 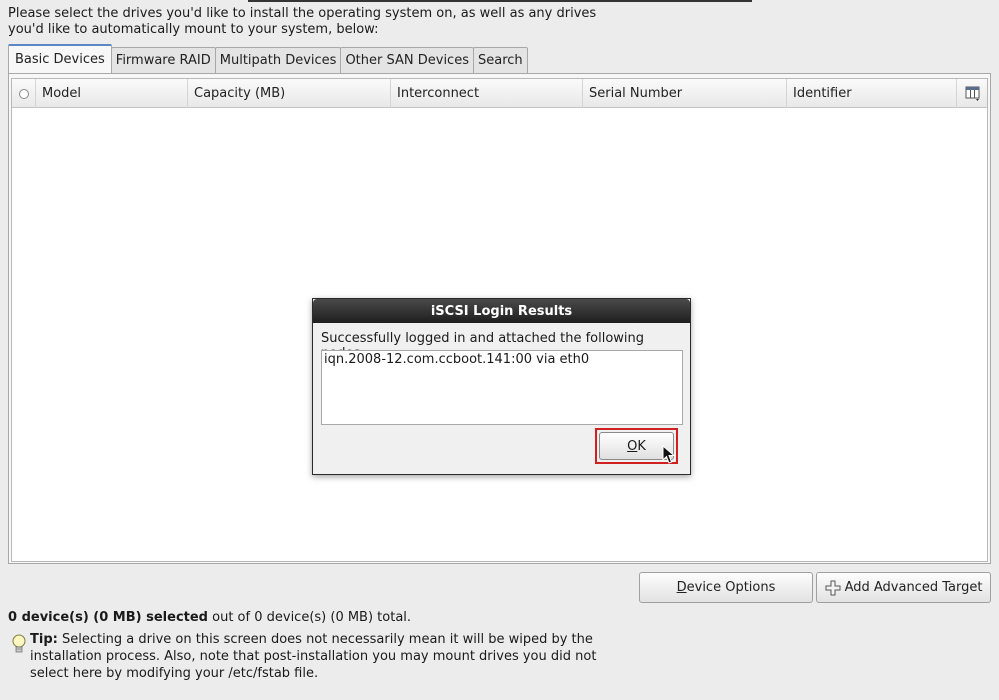 What do you see at coordinates (487, 93) in the screenshot?
I see `column-header-interconnect: Interconnect` at bounding box center [487, 93].